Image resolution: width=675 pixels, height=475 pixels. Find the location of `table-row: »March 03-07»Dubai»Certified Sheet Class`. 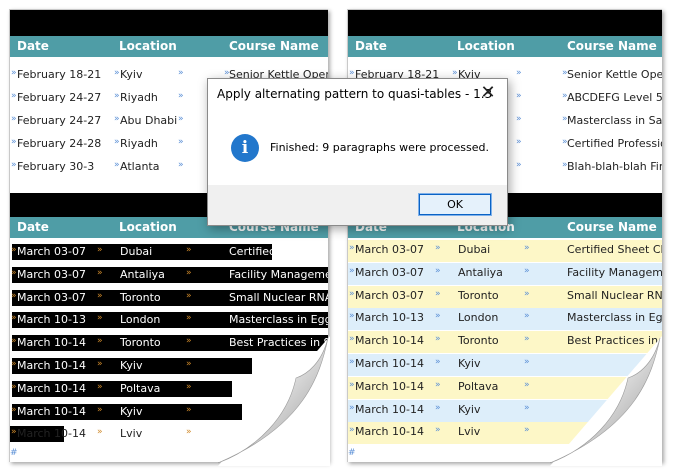

table-row: »March 03-07»Dubai»Certified Sheet Class is located at coordinates (169, 252).